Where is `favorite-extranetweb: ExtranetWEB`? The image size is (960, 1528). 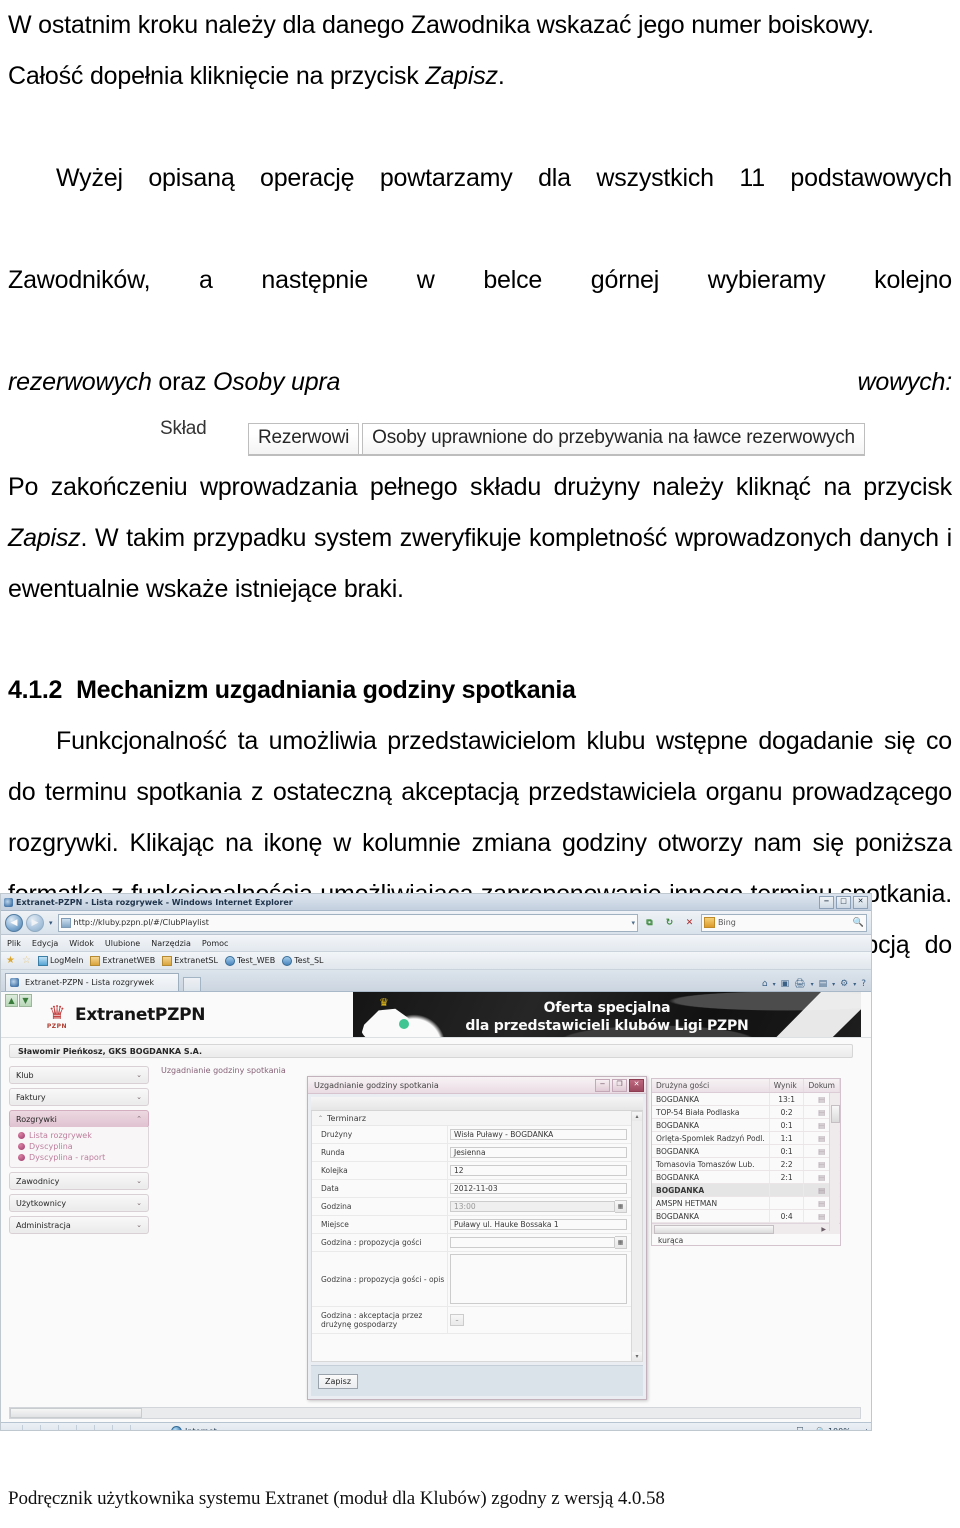 favorite-extranetweb: ExtranetWEB is located at coordinates (122, 960).